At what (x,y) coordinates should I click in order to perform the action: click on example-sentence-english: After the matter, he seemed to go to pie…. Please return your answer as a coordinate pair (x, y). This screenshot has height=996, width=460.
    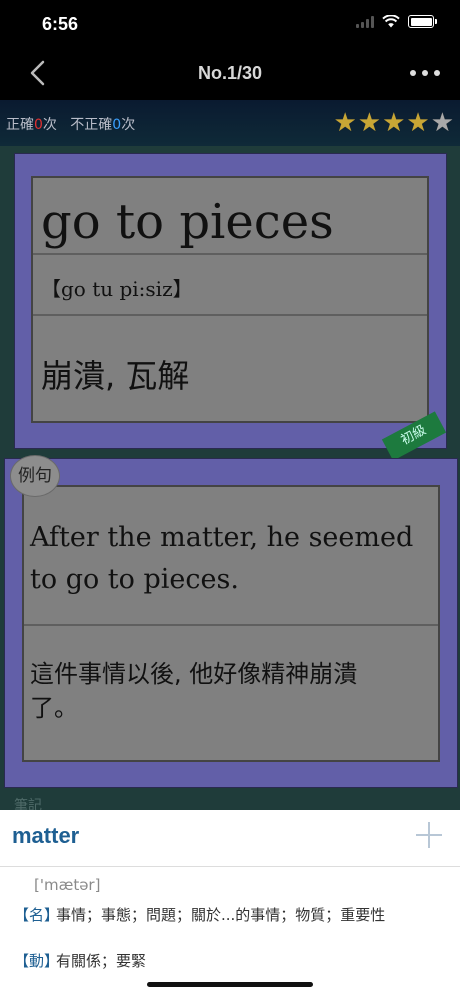
    Looking at the image, I should click on (222, 558).